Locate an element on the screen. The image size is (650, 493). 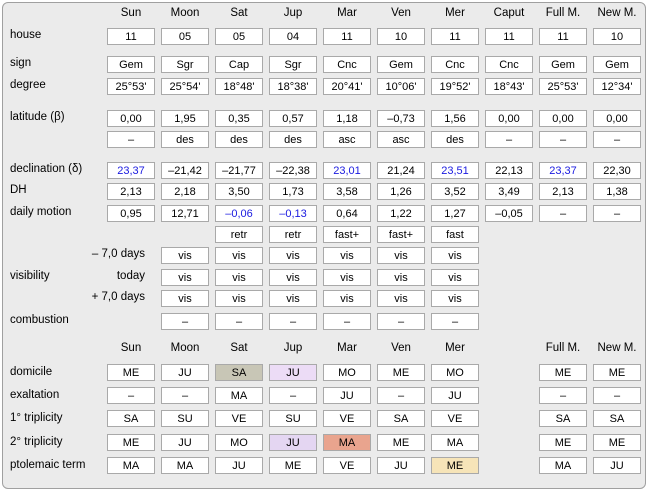
cell-latitude-new-m: 0,00 is located at coordinates (617, 118).